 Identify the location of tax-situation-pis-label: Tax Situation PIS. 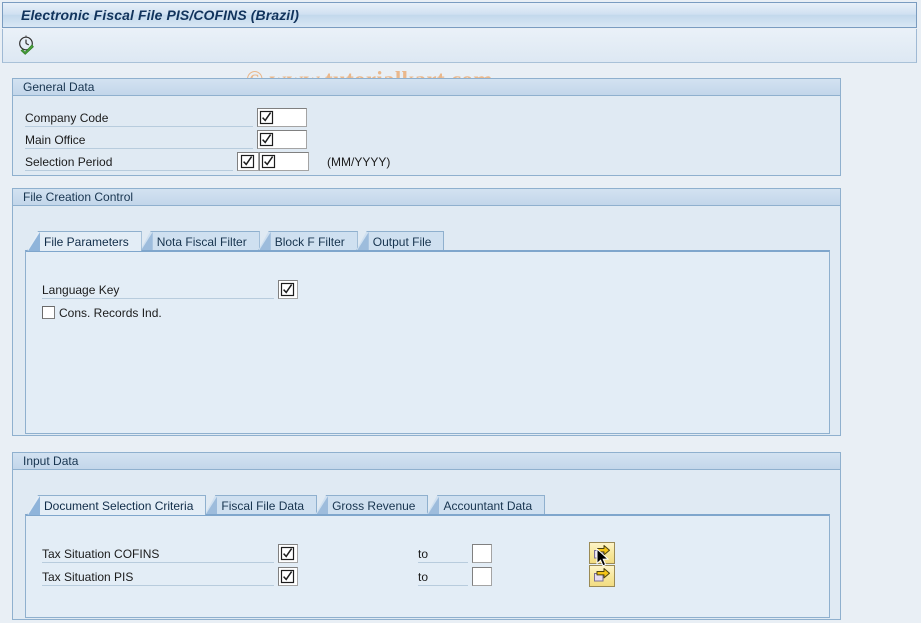
(158, 577).